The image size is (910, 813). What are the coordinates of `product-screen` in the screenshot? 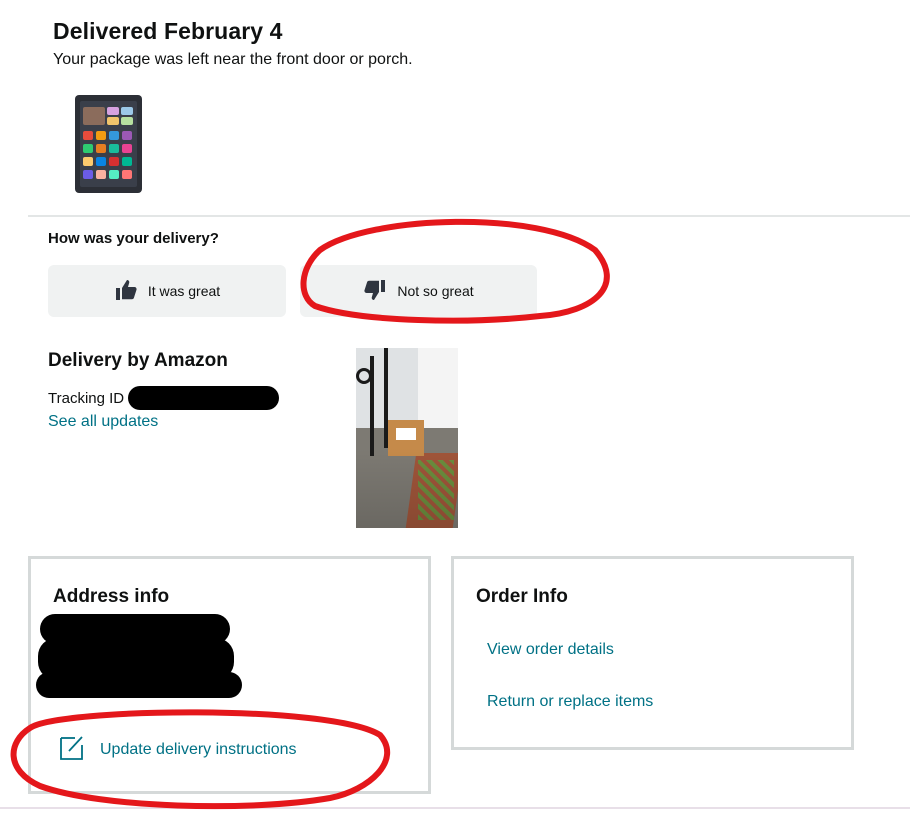 It's located at (108, 144).